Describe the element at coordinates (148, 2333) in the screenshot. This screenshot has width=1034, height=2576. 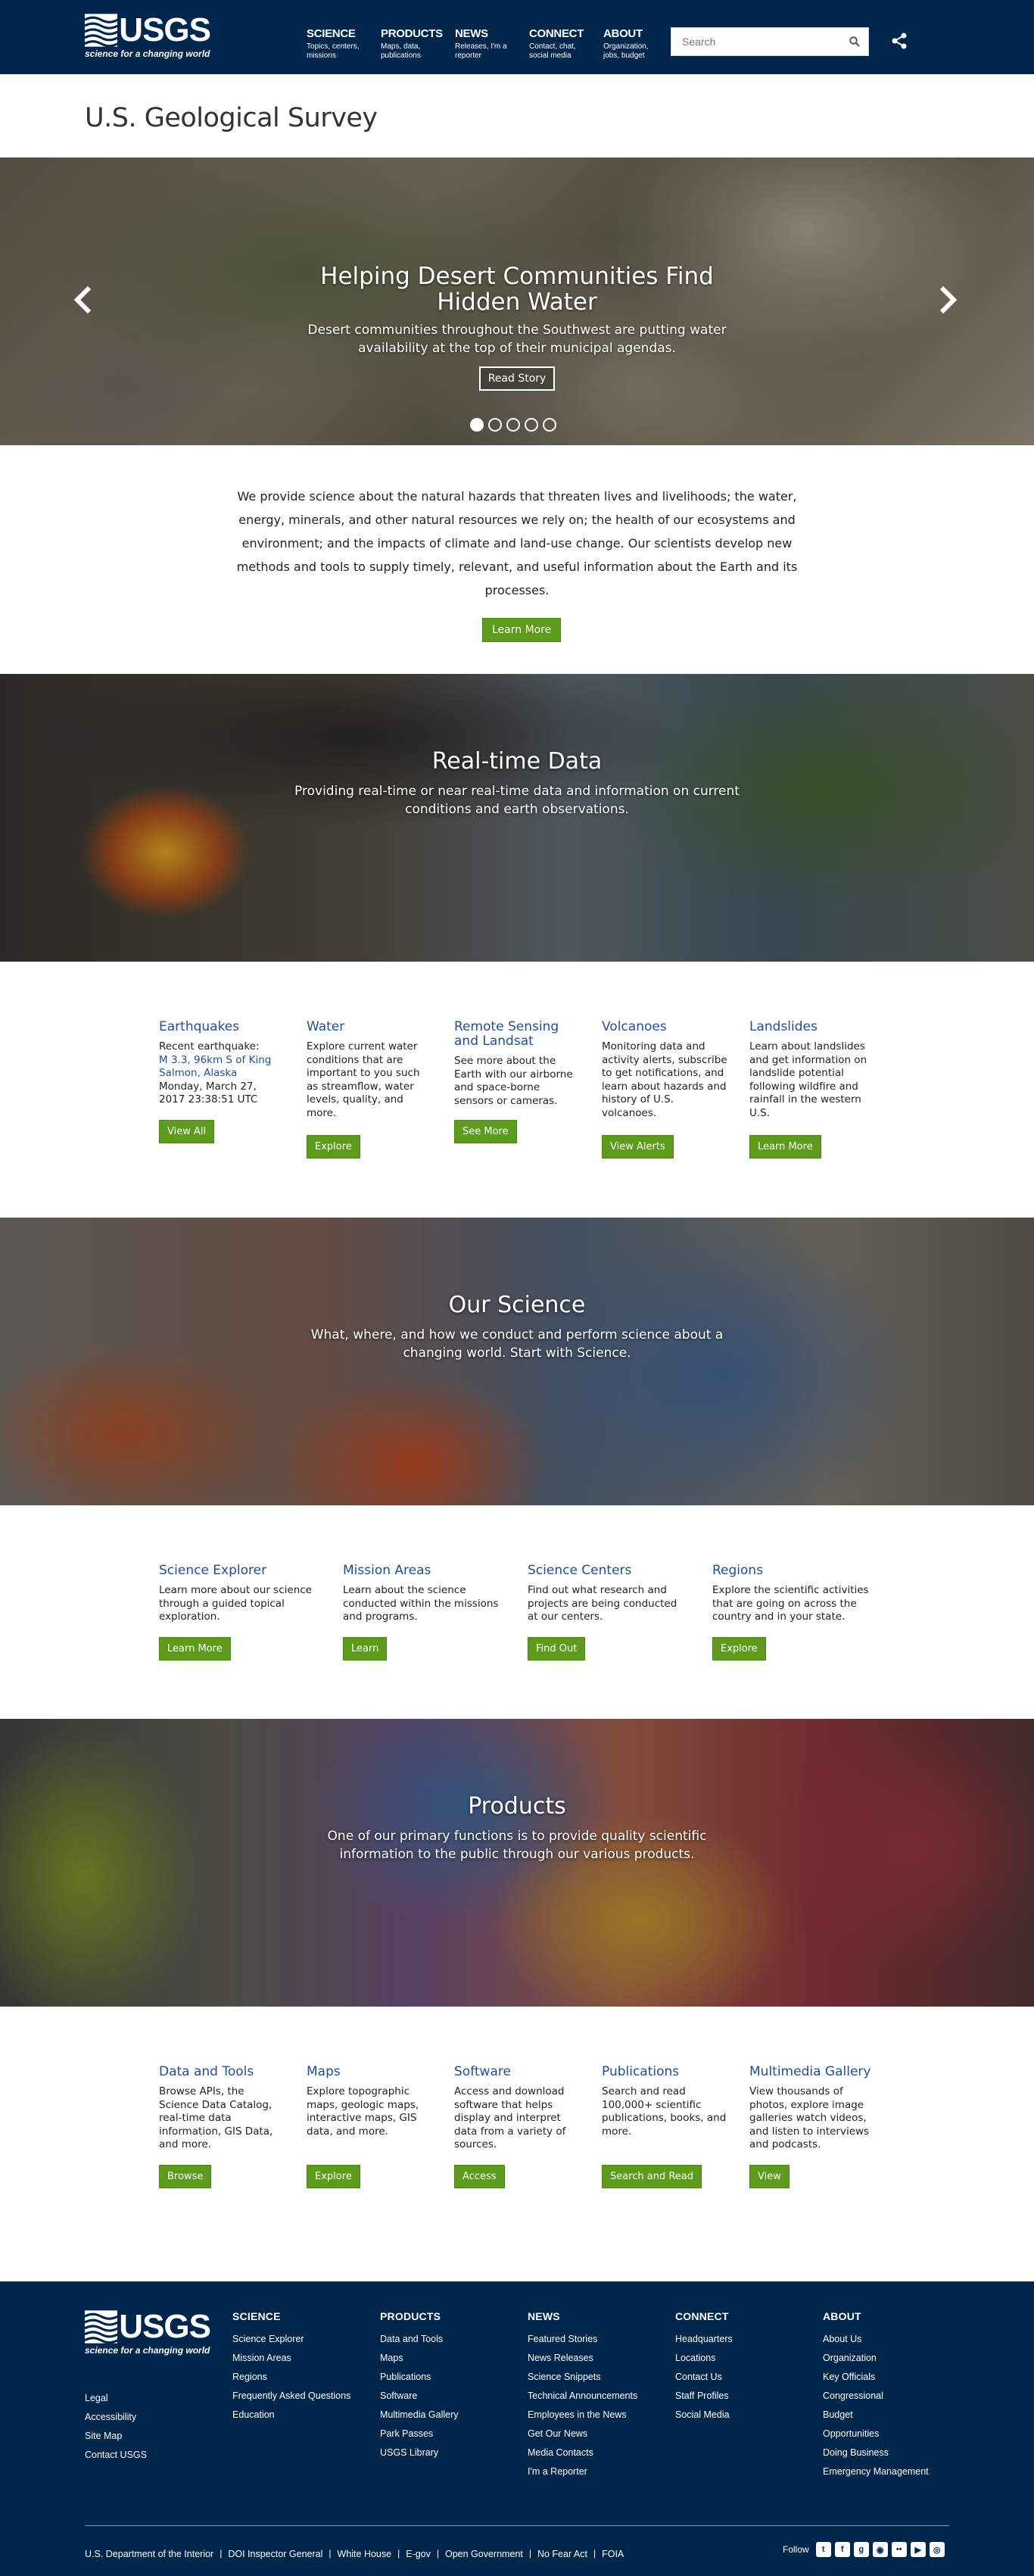
I see `footer-usgs-logo: USGS science for a changing world` at that location.